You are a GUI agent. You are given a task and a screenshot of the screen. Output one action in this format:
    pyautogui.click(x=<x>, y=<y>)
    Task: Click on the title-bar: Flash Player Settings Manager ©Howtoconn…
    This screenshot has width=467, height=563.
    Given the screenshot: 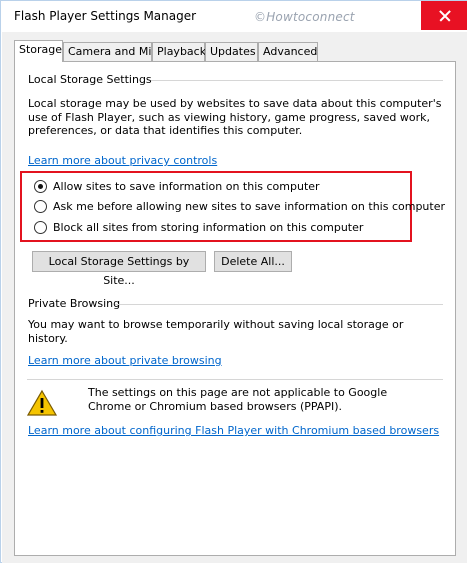 What is the action you would take?
    pyautogui.click(x=234, y=16)
    